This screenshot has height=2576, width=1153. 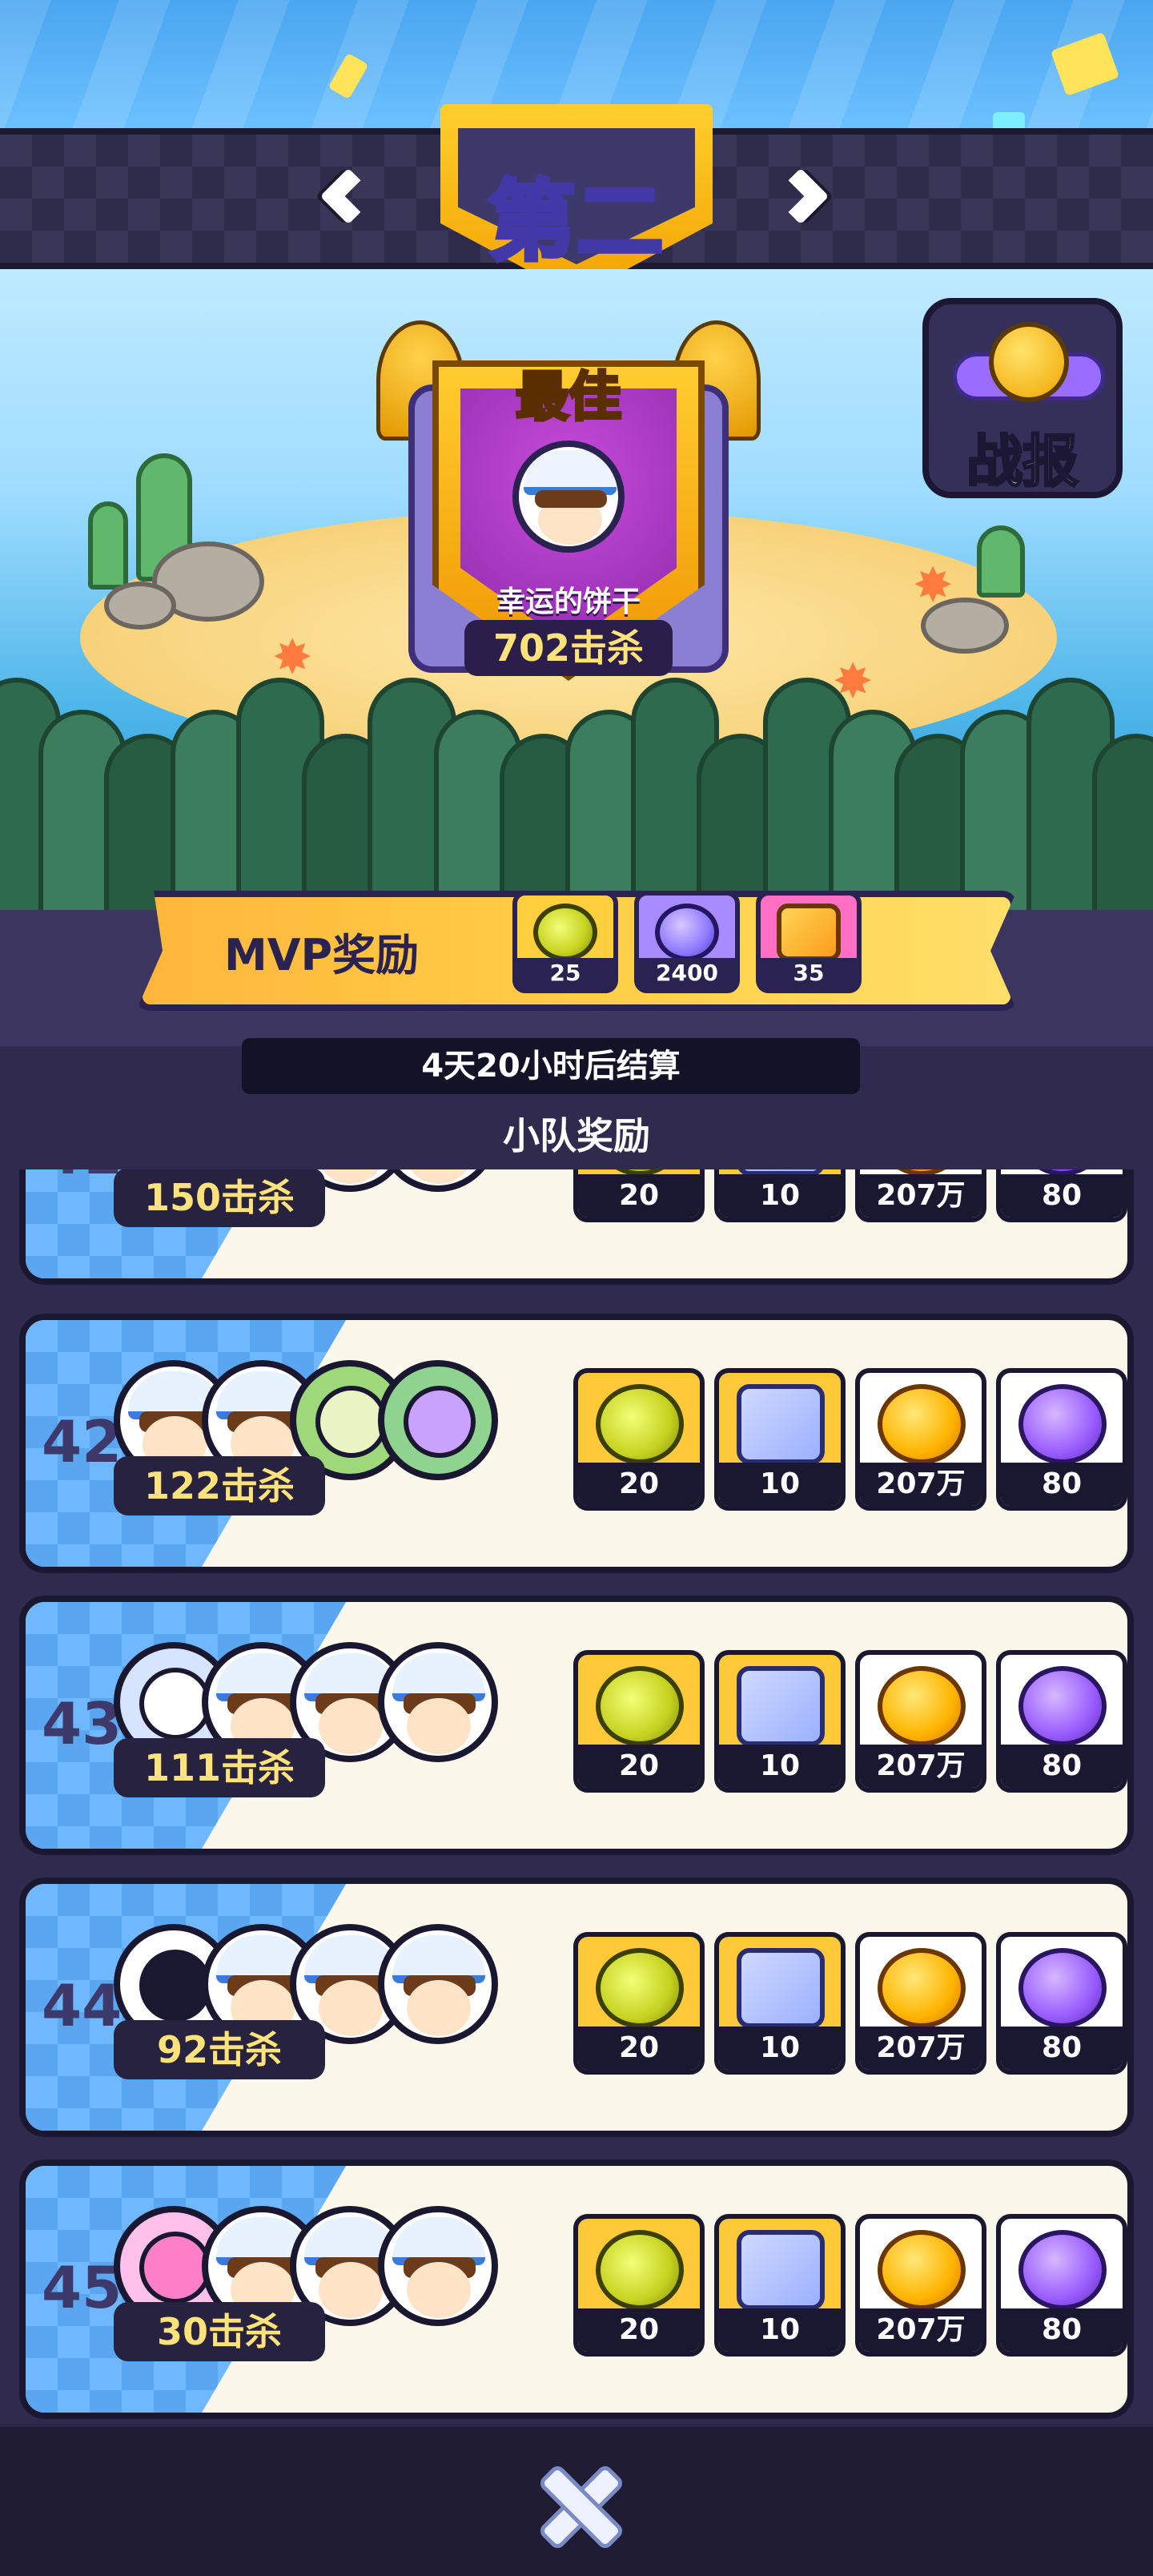 What do you see at coordinates (687, 973) in the screenshot?
I see `mvp-reward-value: 2400` at bounding box center [687, 973].